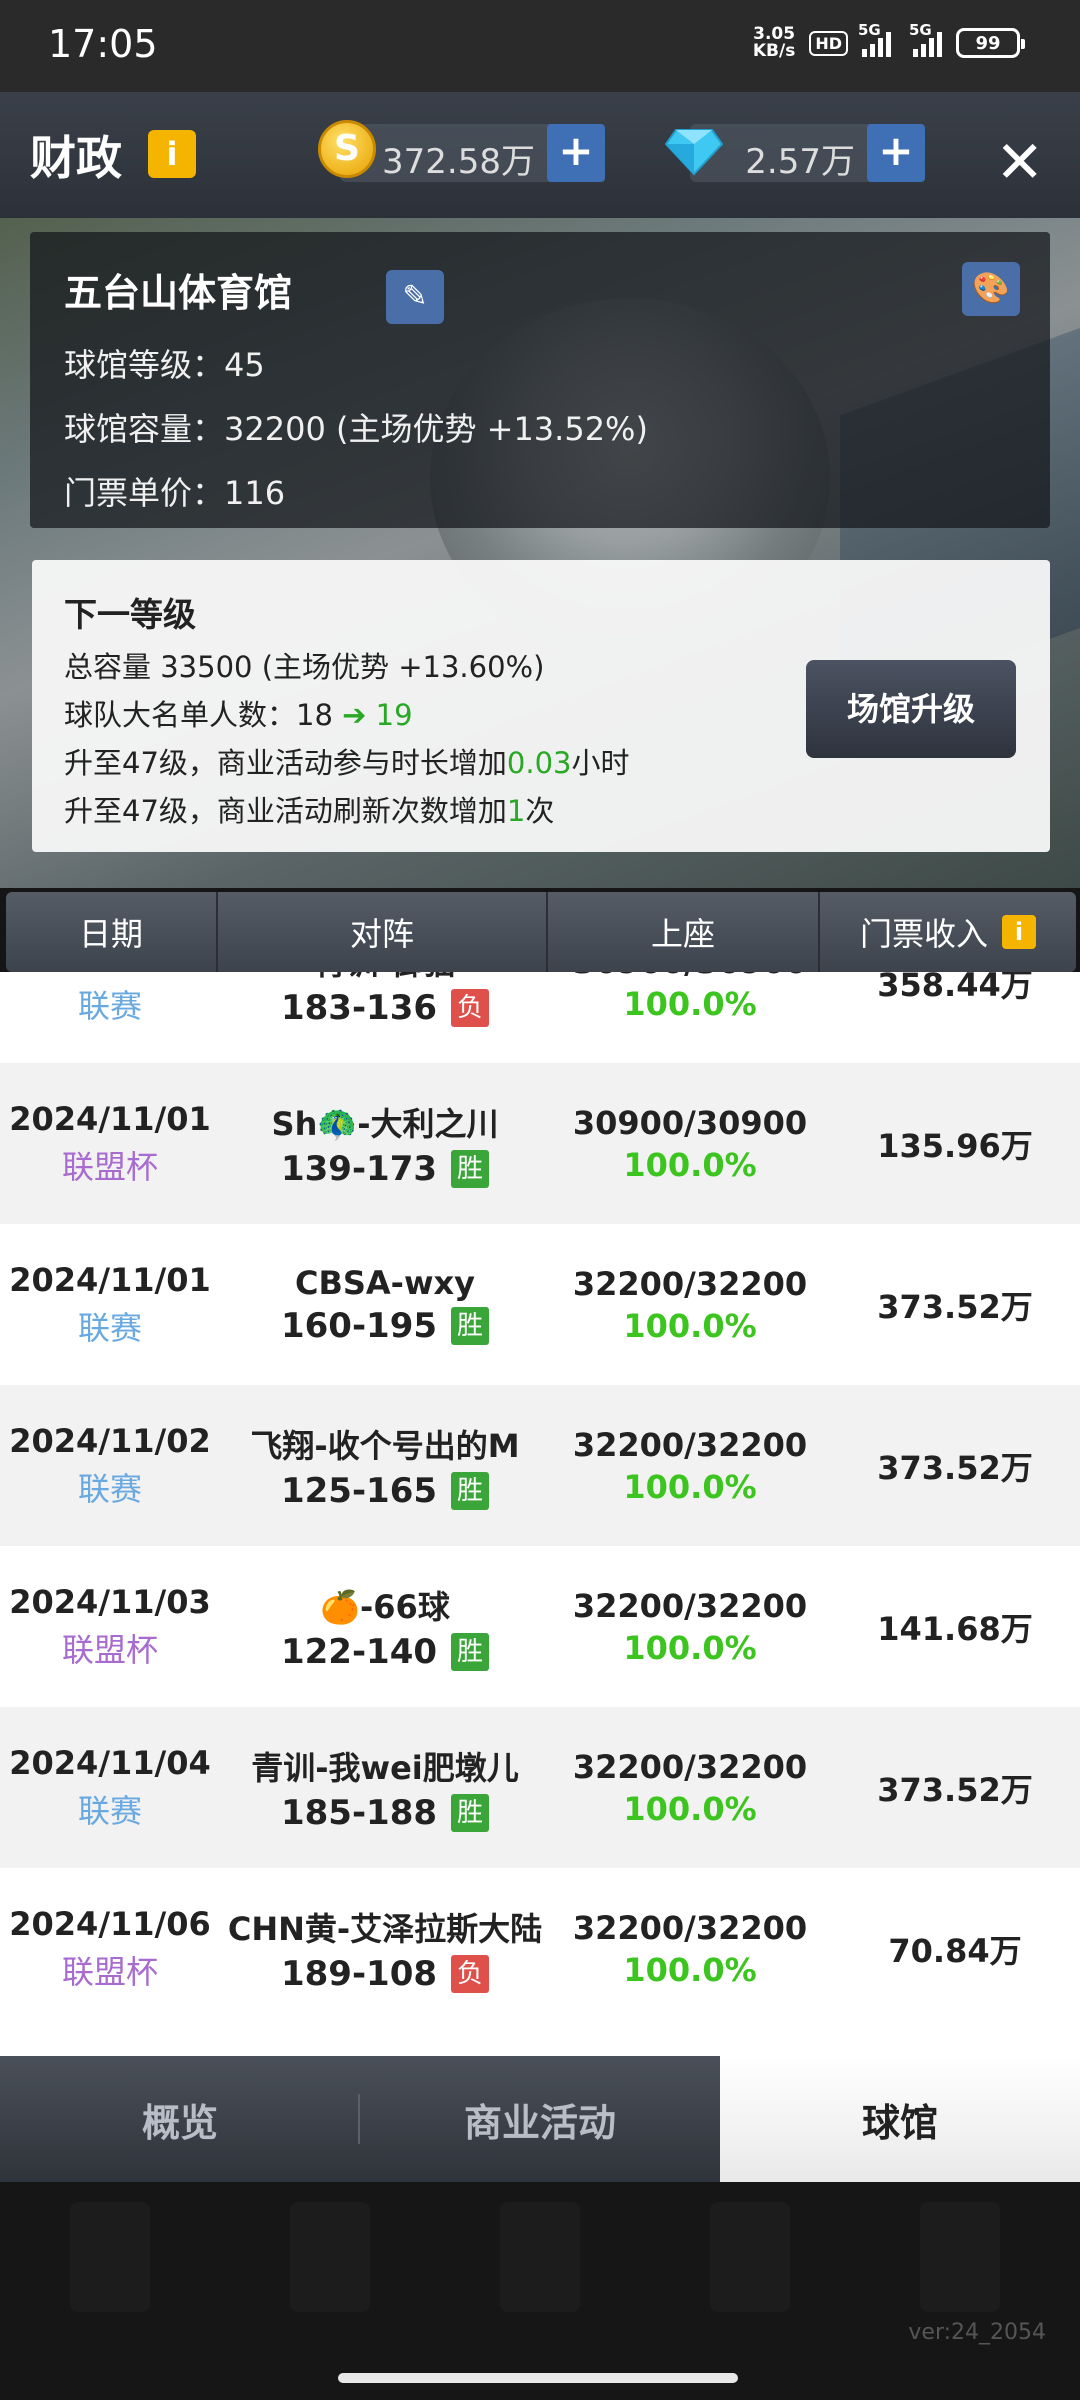  Describe the element at coordinates (540, 2291) in the screenshot. I see `bottom-nav-blurred: ver:24_2054` at that location.